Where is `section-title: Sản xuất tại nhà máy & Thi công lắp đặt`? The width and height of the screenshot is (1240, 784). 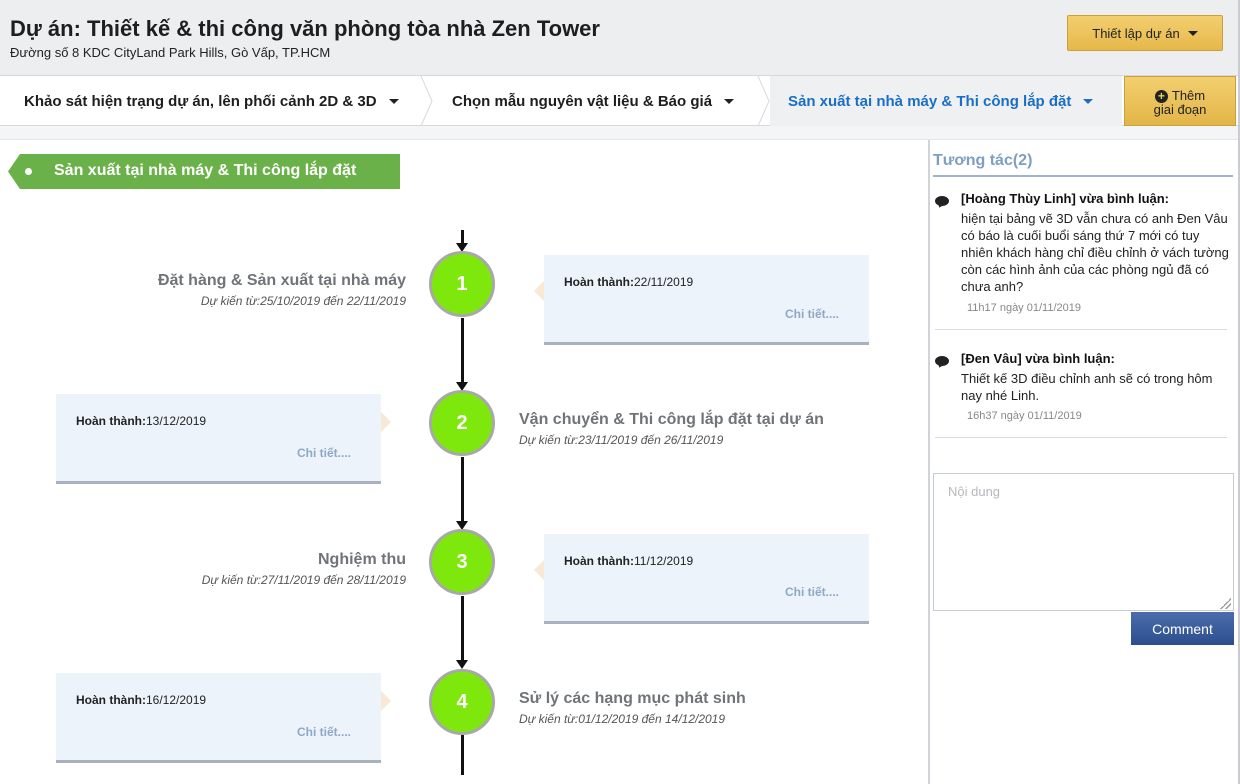
section-title: Sản xuất tại nhà máy & Thi công lắp đặt is located at coordinates (205, 170).